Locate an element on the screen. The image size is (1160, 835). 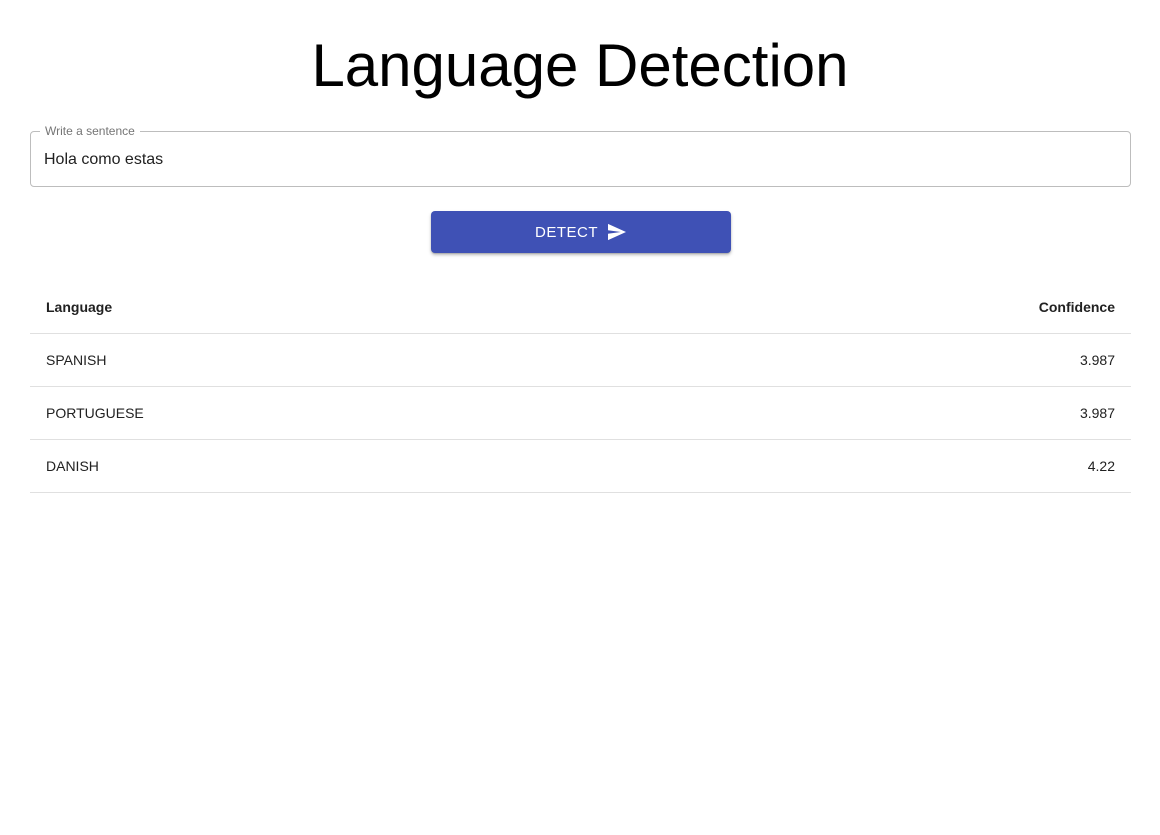
language-cell: SPANISH is located at coordinates (330, 360).